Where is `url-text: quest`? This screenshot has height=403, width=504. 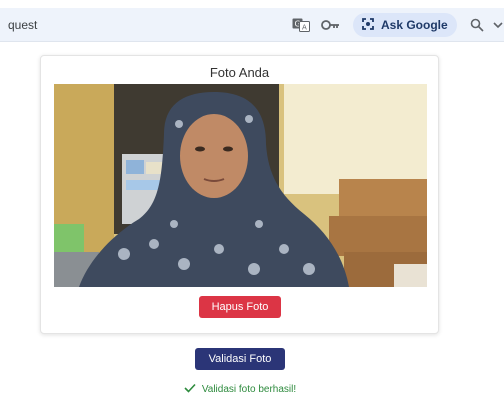
url-text: quest is located at coordinates (22, 25).